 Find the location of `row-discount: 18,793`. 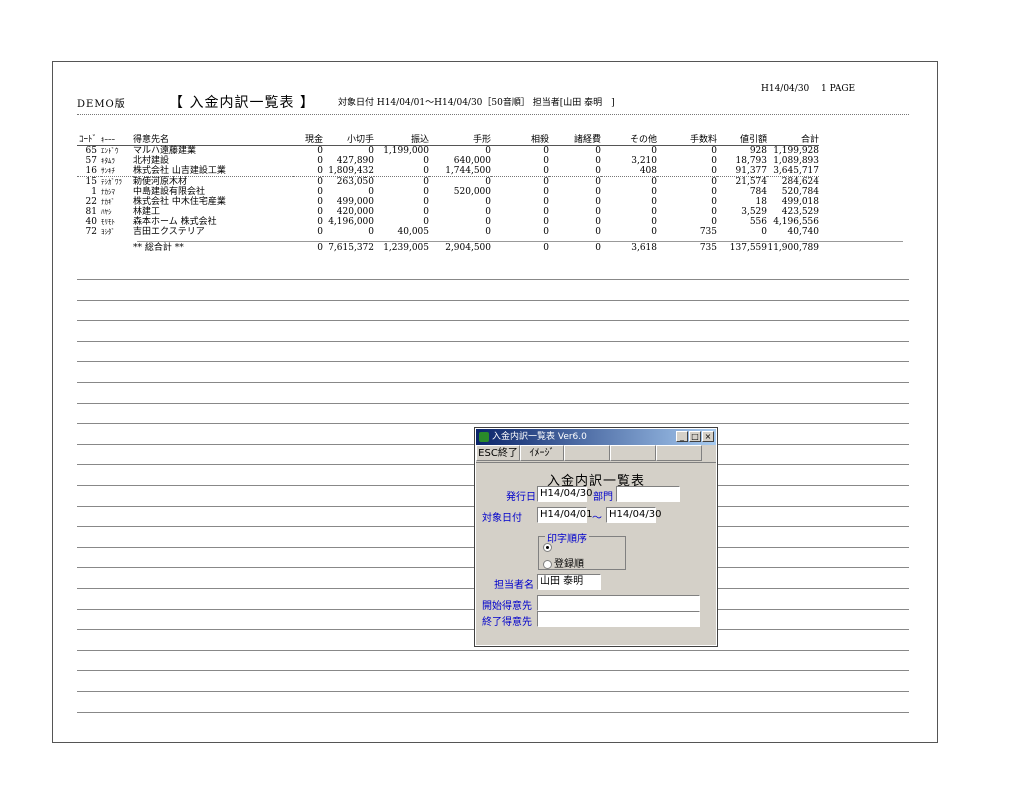

row-discount: 18,793 is located at coordinates (751, 161).